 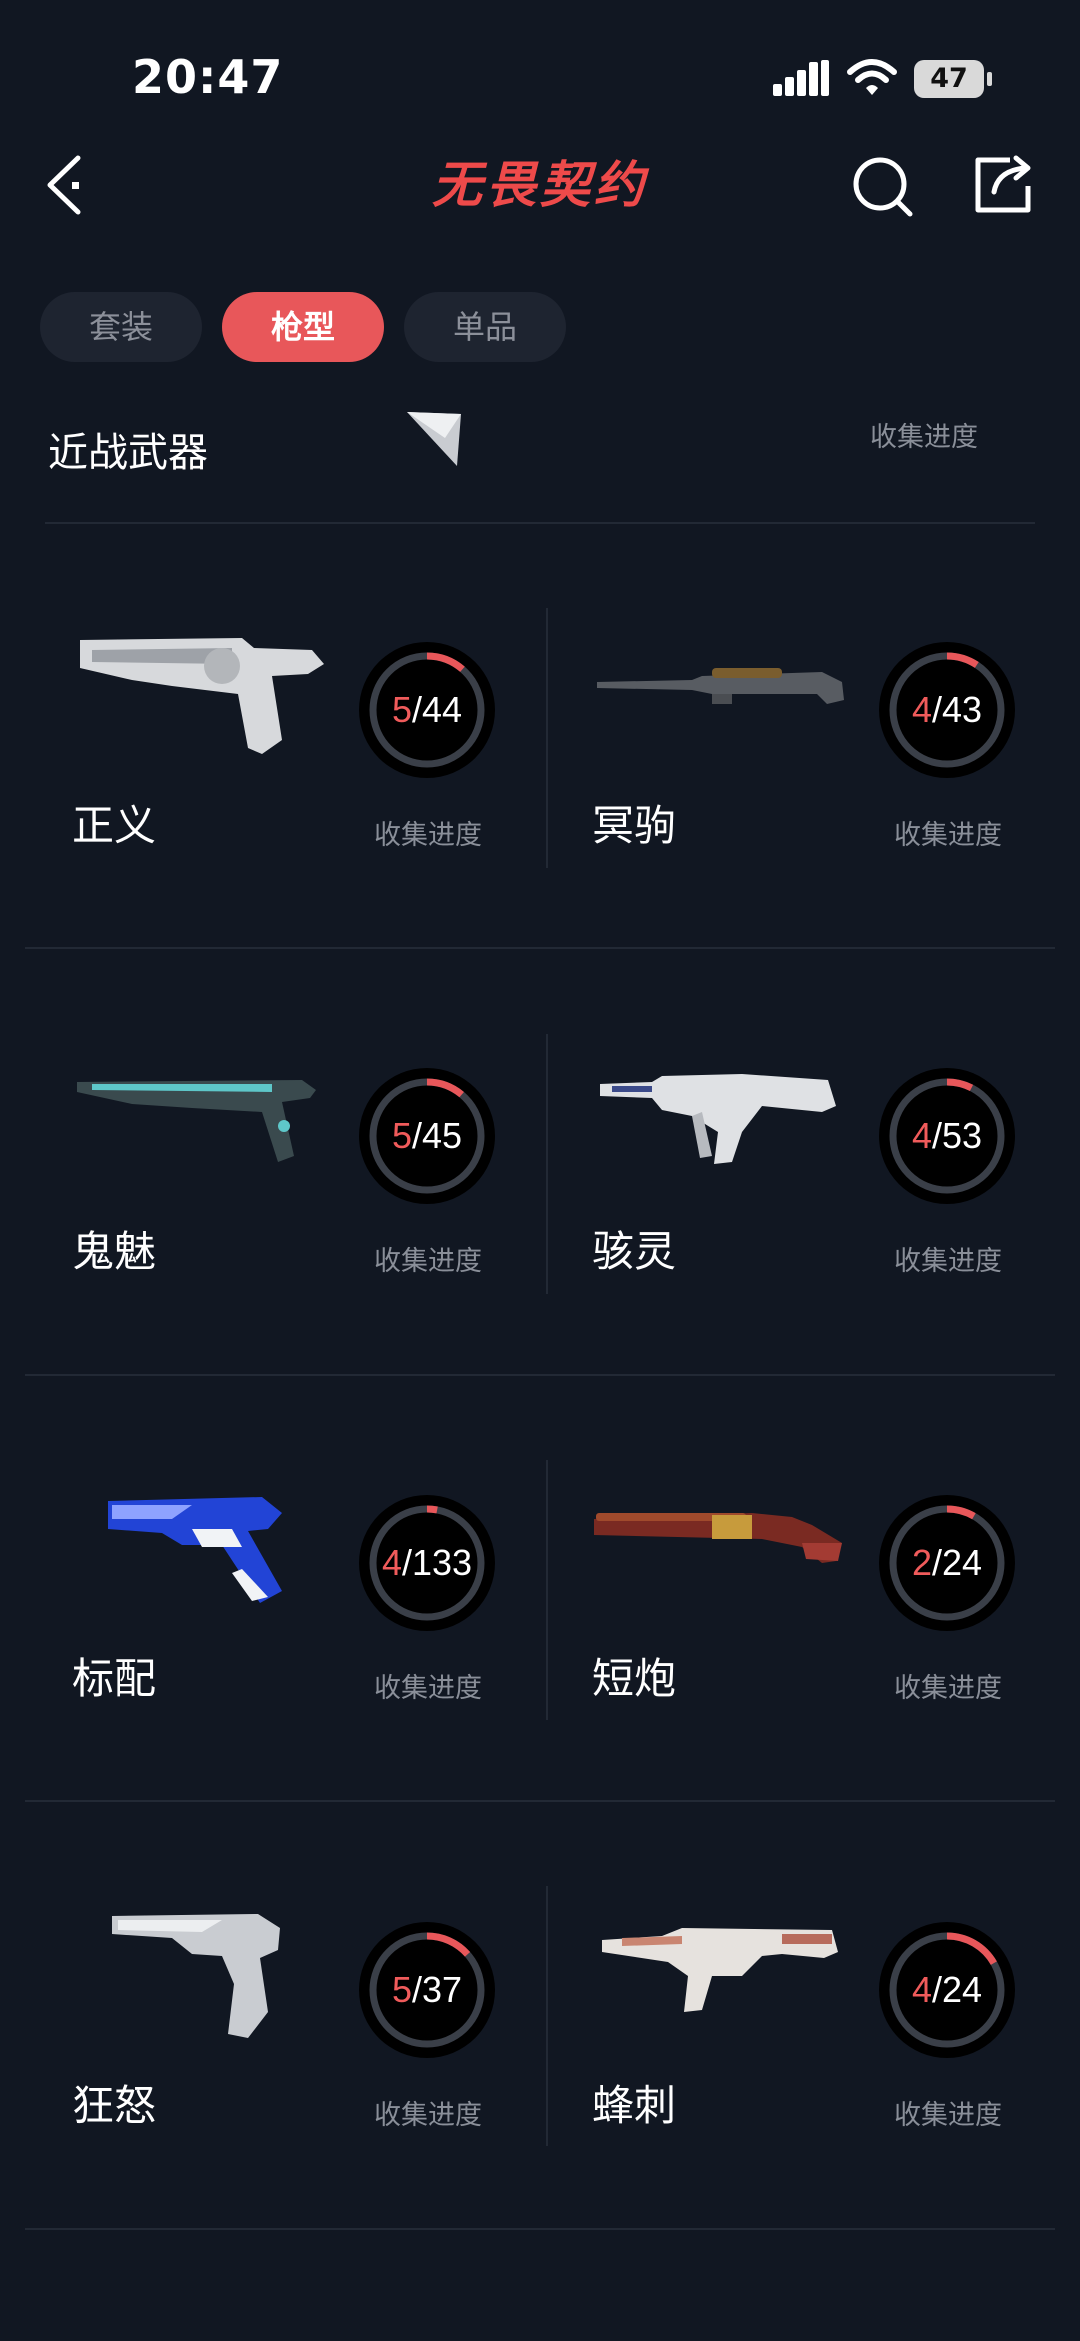 I want to click on battery-icon: 47, so click(x=949, y=79).